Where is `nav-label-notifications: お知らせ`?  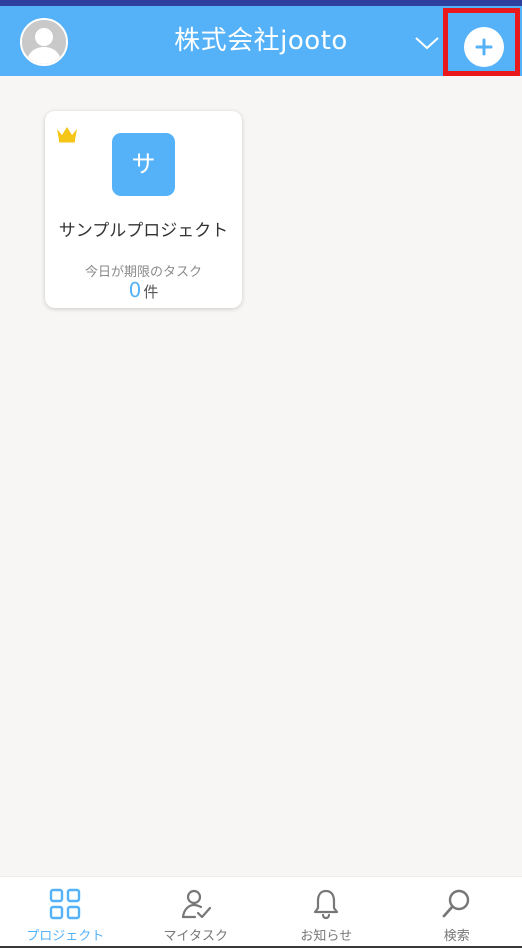
nav-label-notifications: お知らせ is located at coordinates (326, 936).